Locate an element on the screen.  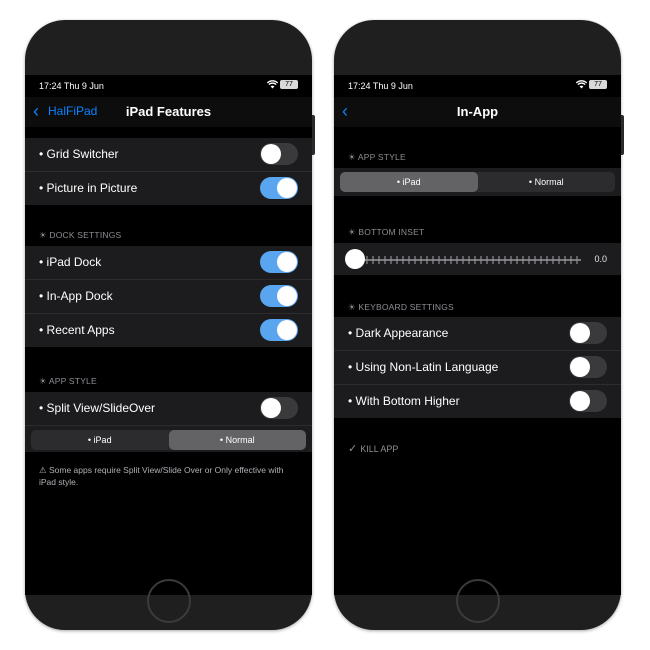
grid-switcher-label: • Grid Switcher is located at coordinates (79, 154).